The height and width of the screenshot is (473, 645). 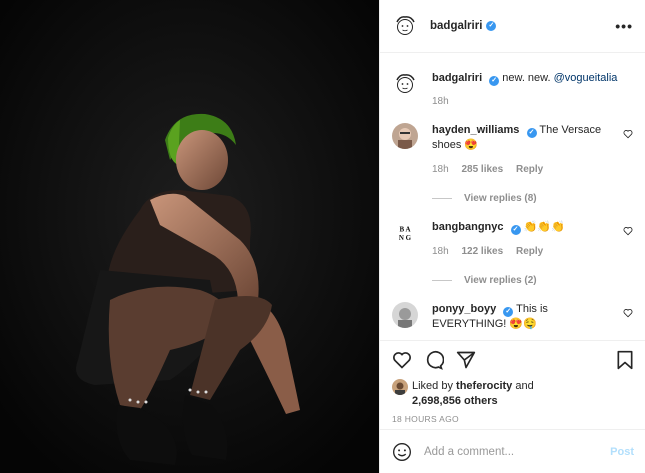 I want to click on likes-count-link: 2,698,856 others, so click(x=455, y=401).